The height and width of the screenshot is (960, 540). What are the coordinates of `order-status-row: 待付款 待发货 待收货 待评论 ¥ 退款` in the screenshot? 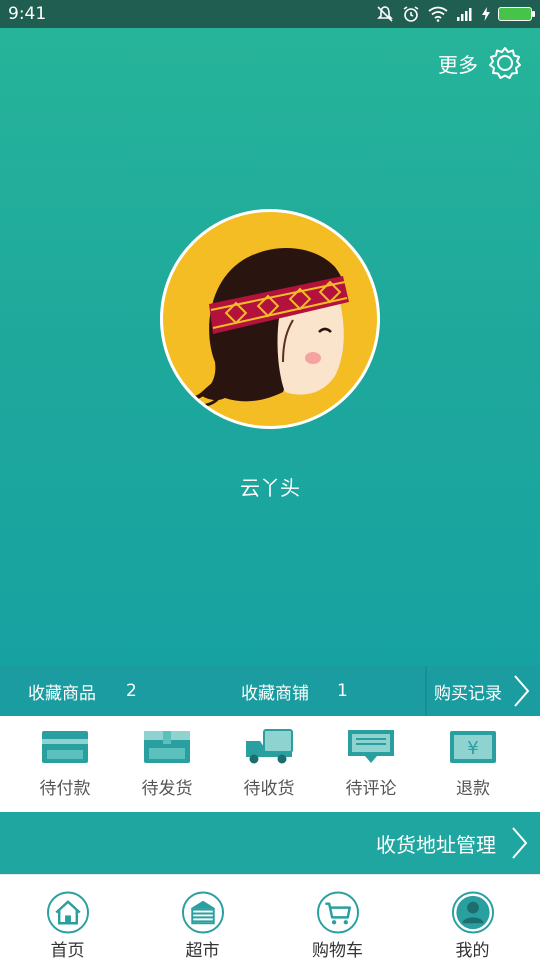 It's located at (270, 764).